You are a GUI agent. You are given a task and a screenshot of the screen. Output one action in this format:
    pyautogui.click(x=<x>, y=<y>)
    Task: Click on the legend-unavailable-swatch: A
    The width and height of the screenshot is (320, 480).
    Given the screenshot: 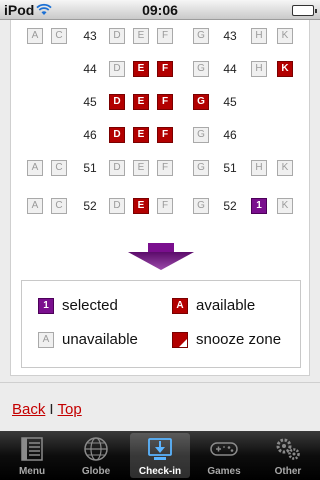 What is the action you would take?
    pyautogui.click(x=46, y=340)
    